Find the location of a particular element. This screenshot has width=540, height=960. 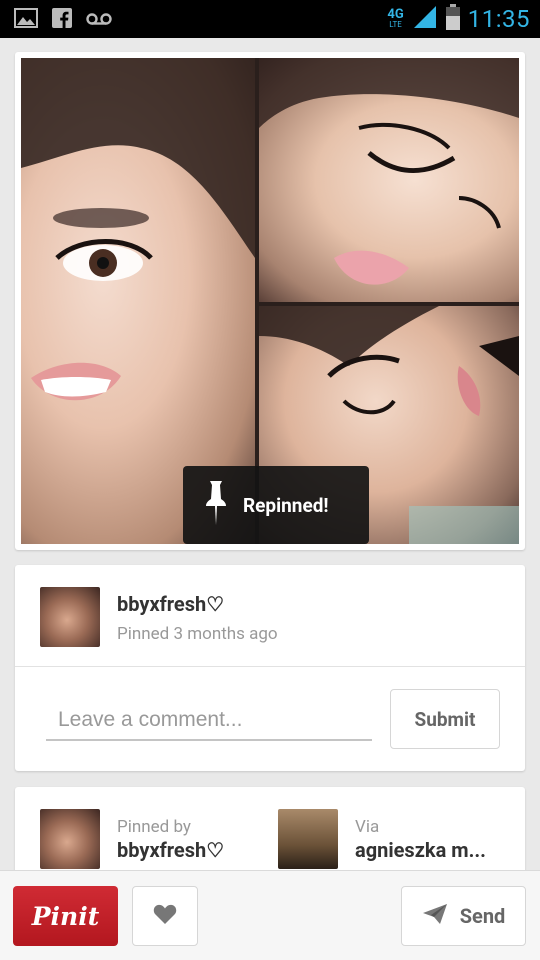

send-label: Send is located at coordinates (482, 916).